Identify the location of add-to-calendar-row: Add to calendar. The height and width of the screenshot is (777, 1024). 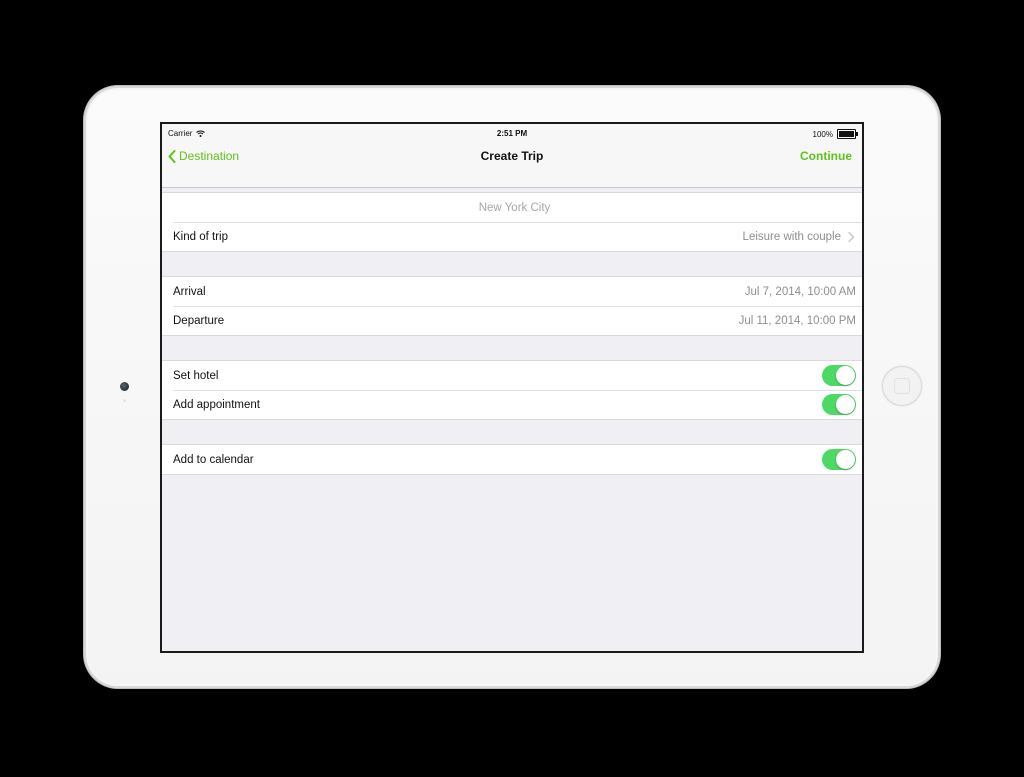
(512, 459).